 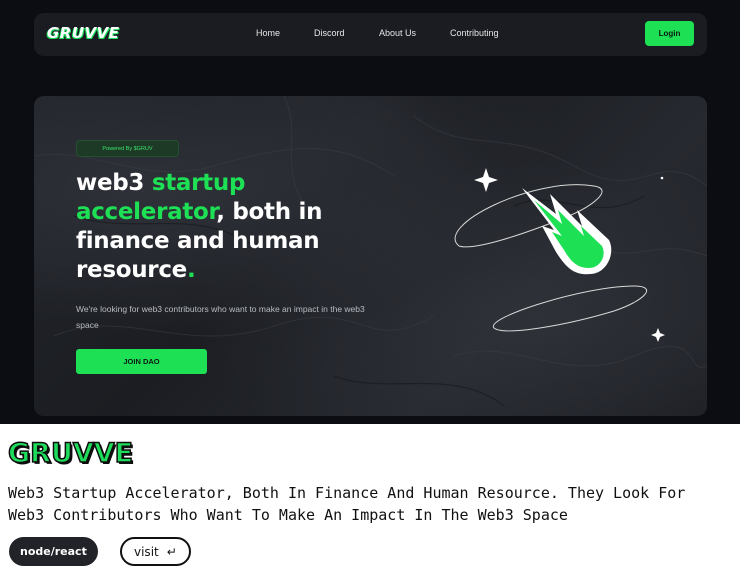 I want to click on powered-by-badge: Powered By $GRUV, so click(x=127, y=148).